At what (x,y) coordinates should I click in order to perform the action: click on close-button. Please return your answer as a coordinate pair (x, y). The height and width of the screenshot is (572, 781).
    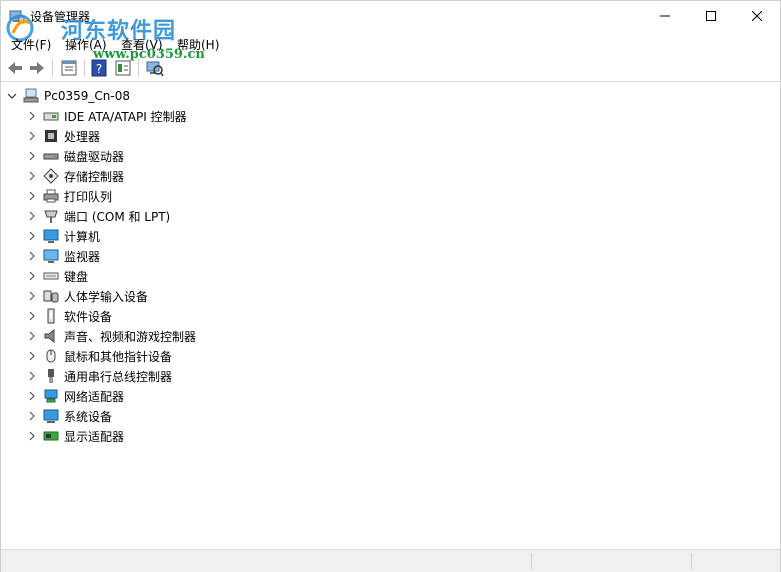
    Looking at the image, I should click on (757, 16).